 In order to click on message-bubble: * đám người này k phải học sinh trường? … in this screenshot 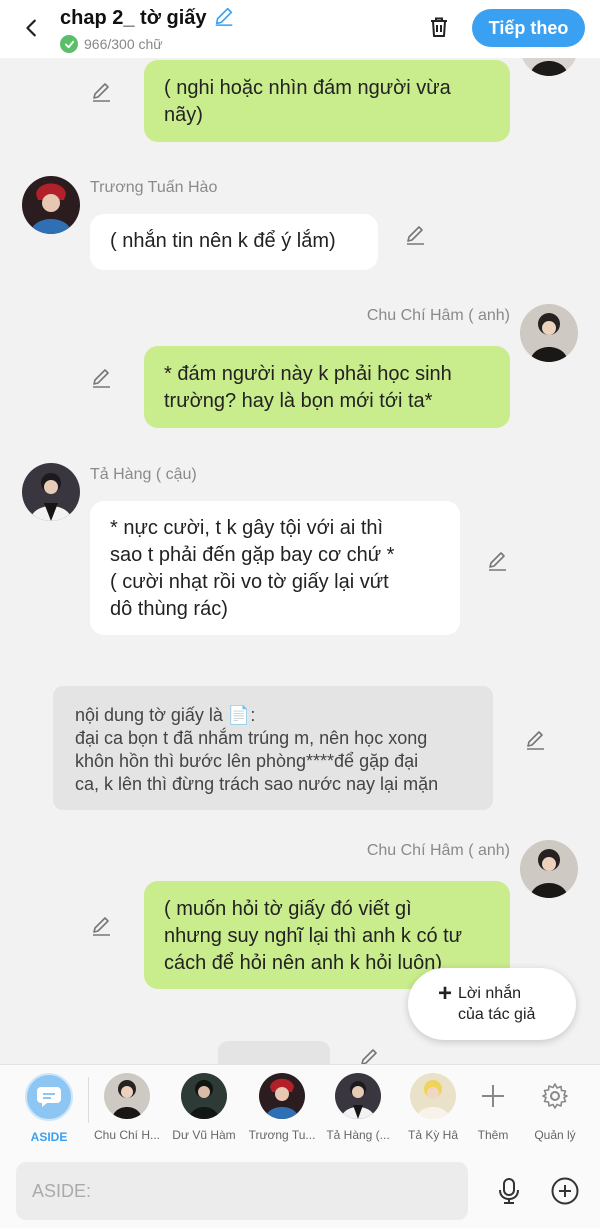, I will do `click(327, 387)`.